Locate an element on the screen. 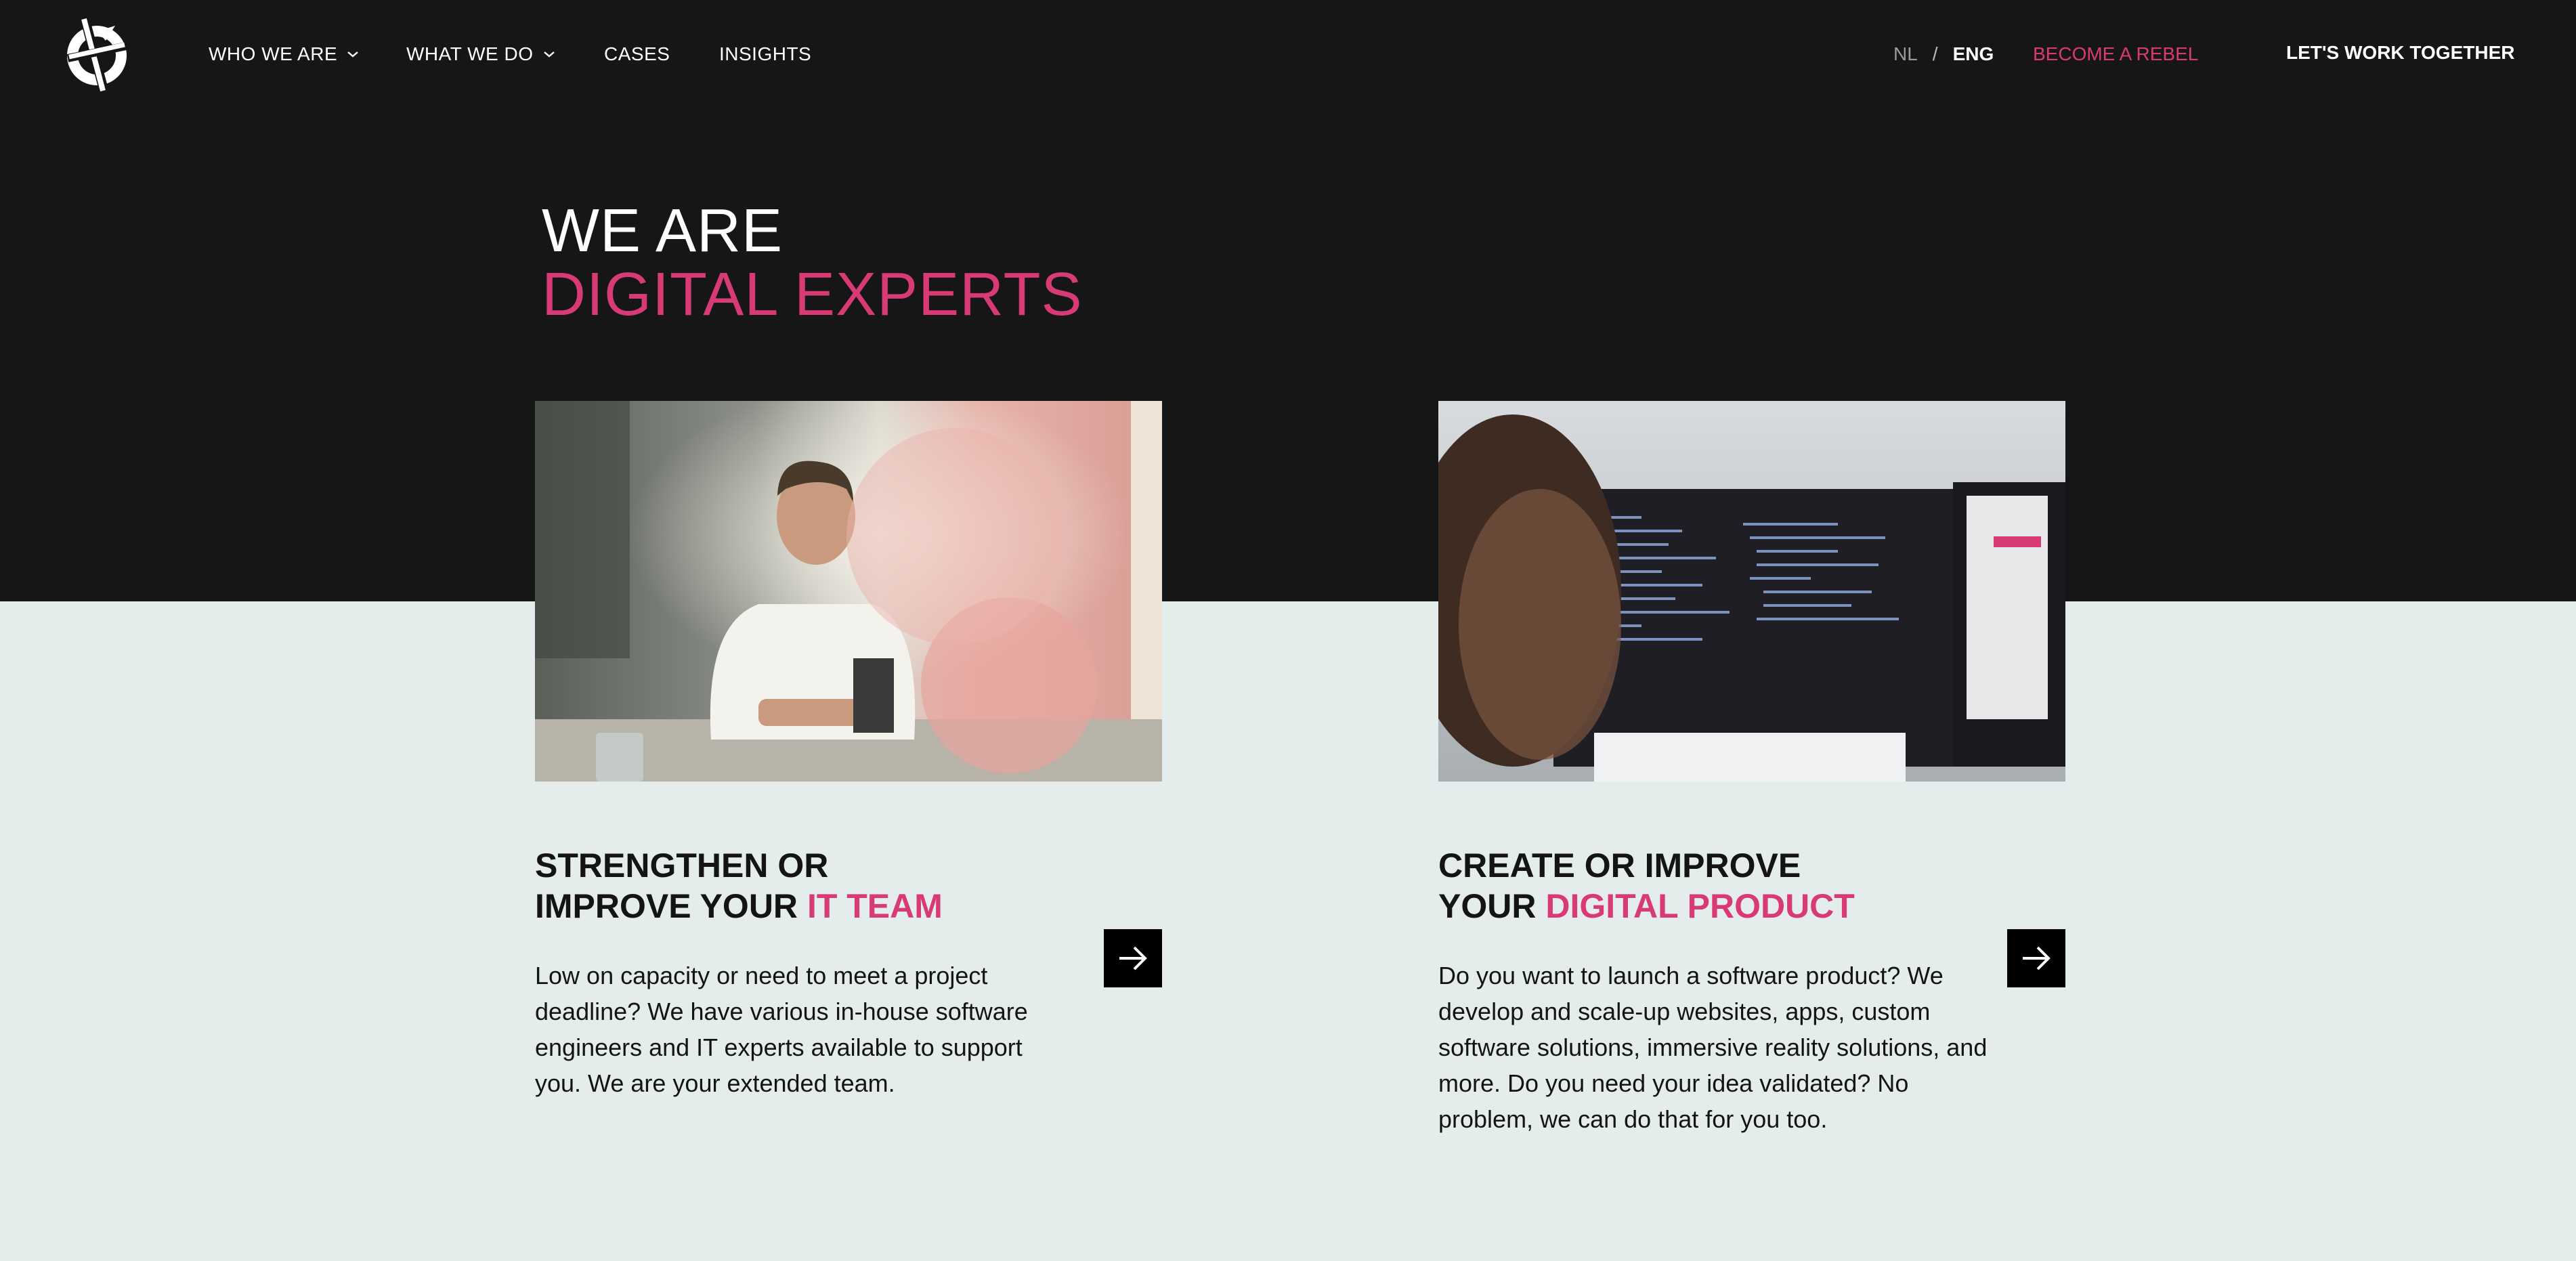  card-title-line2: YOUR is located at coordinates (1492, 906).